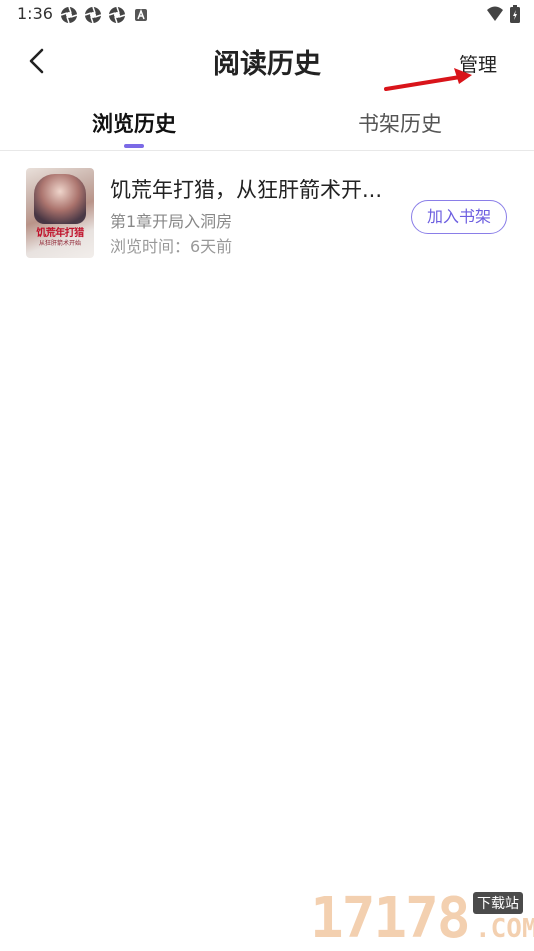 This screenshot has width=534, height=951. What do you see at coordinates (267, 15) in the screenshot?
I see `status-bar: 1:36` at bounding box center [267, 15].